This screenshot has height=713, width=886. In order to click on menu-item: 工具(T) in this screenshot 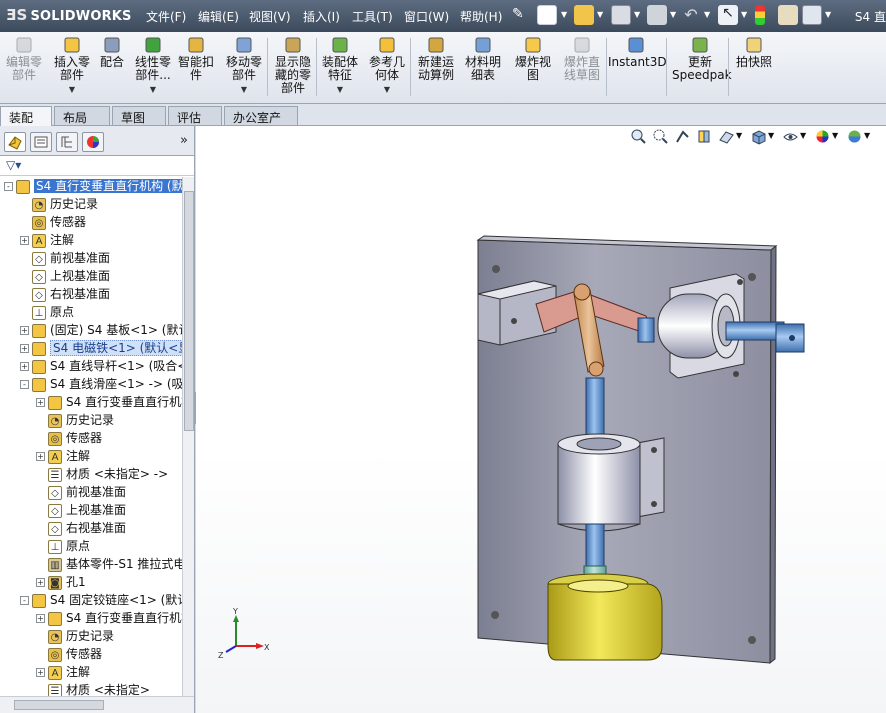, I will do `click(372, 16)`.